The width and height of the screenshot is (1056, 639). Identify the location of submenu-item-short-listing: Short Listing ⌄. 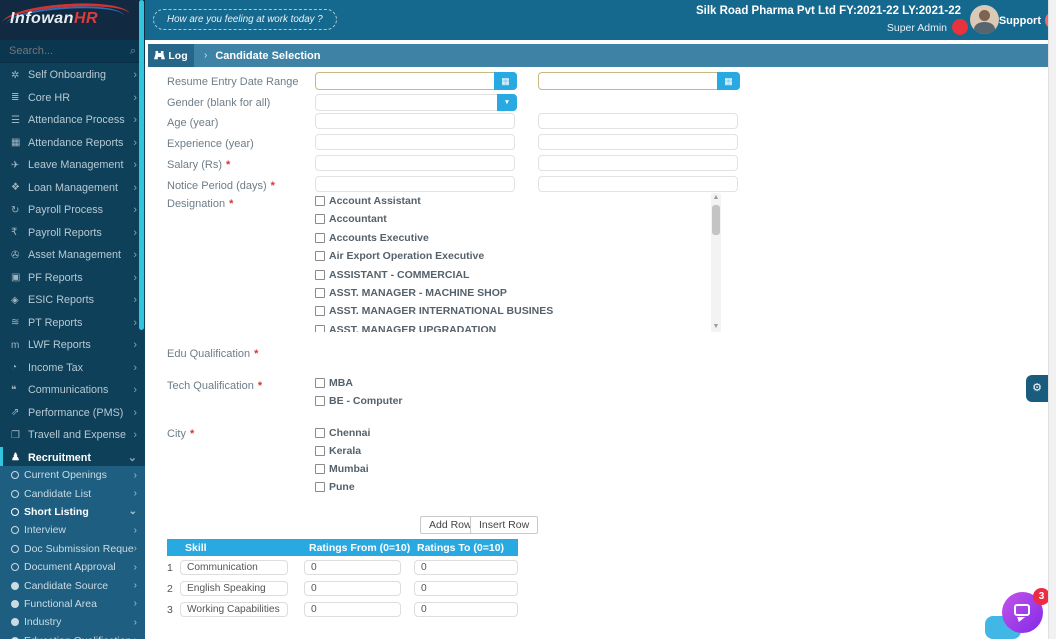
(72, 512).